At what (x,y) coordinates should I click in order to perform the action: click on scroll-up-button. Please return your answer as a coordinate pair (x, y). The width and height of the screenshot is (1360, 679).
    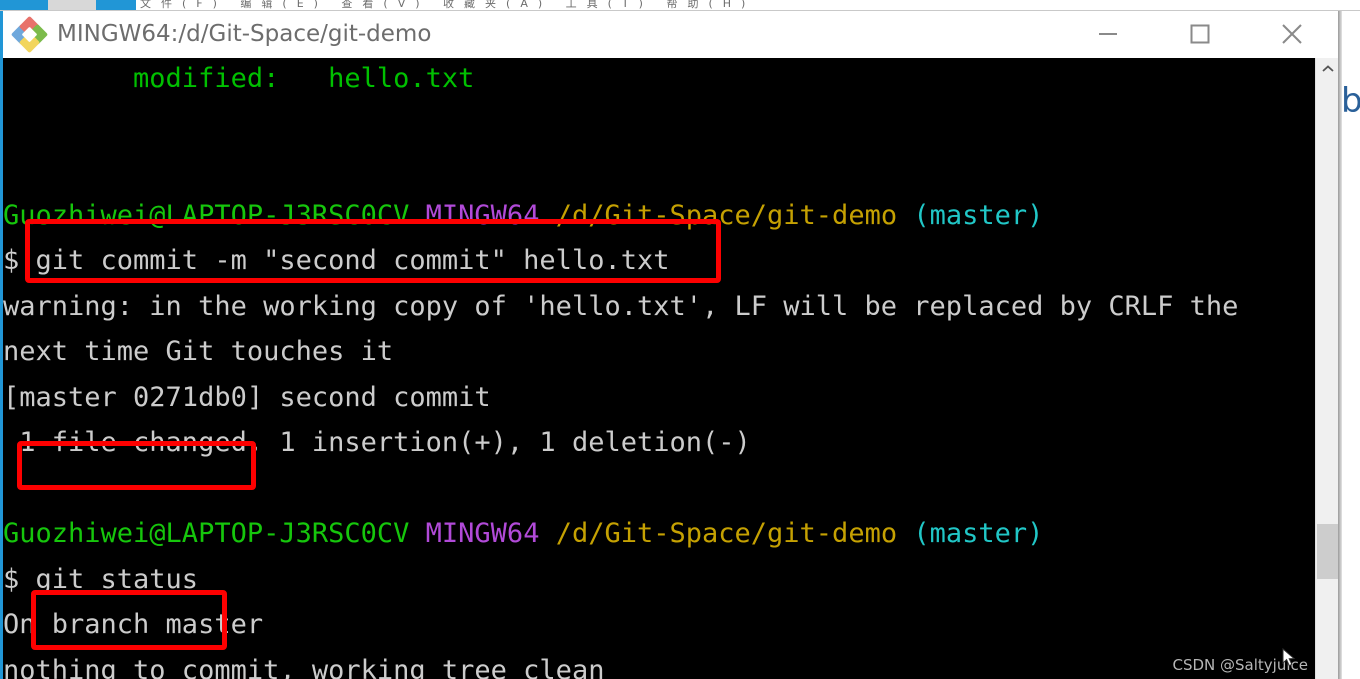
    Looking at the image, I should click on (1327, 70).